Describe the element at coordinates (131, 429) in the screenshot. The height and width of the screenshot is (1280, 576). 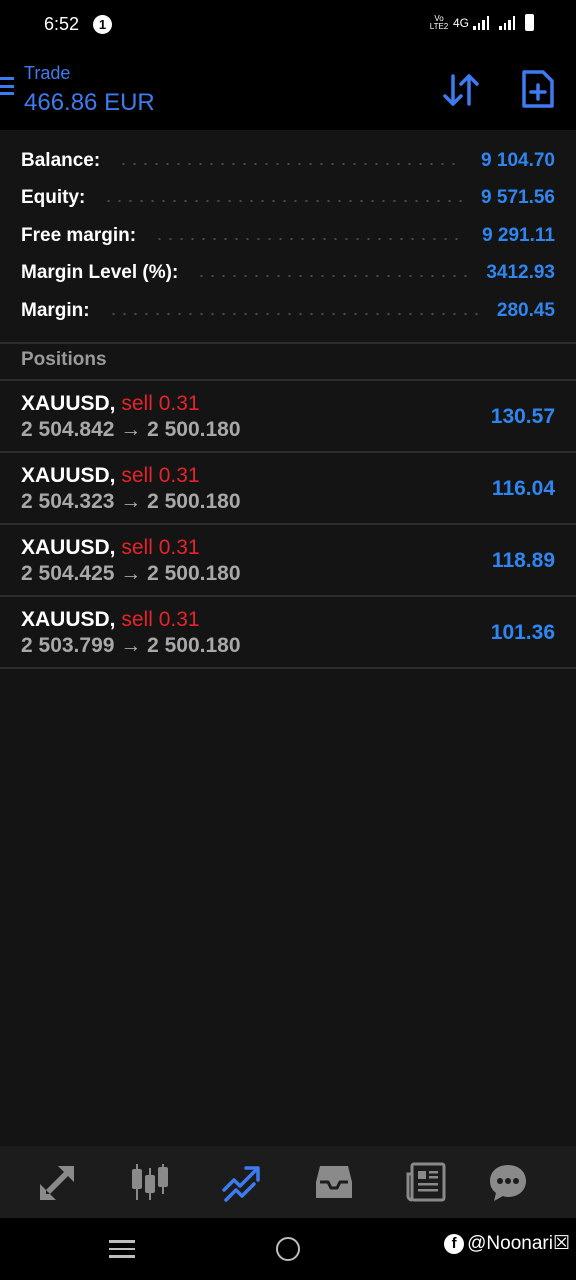
I see `position-prices: 2 504.842 → 2 500.180` at that location.